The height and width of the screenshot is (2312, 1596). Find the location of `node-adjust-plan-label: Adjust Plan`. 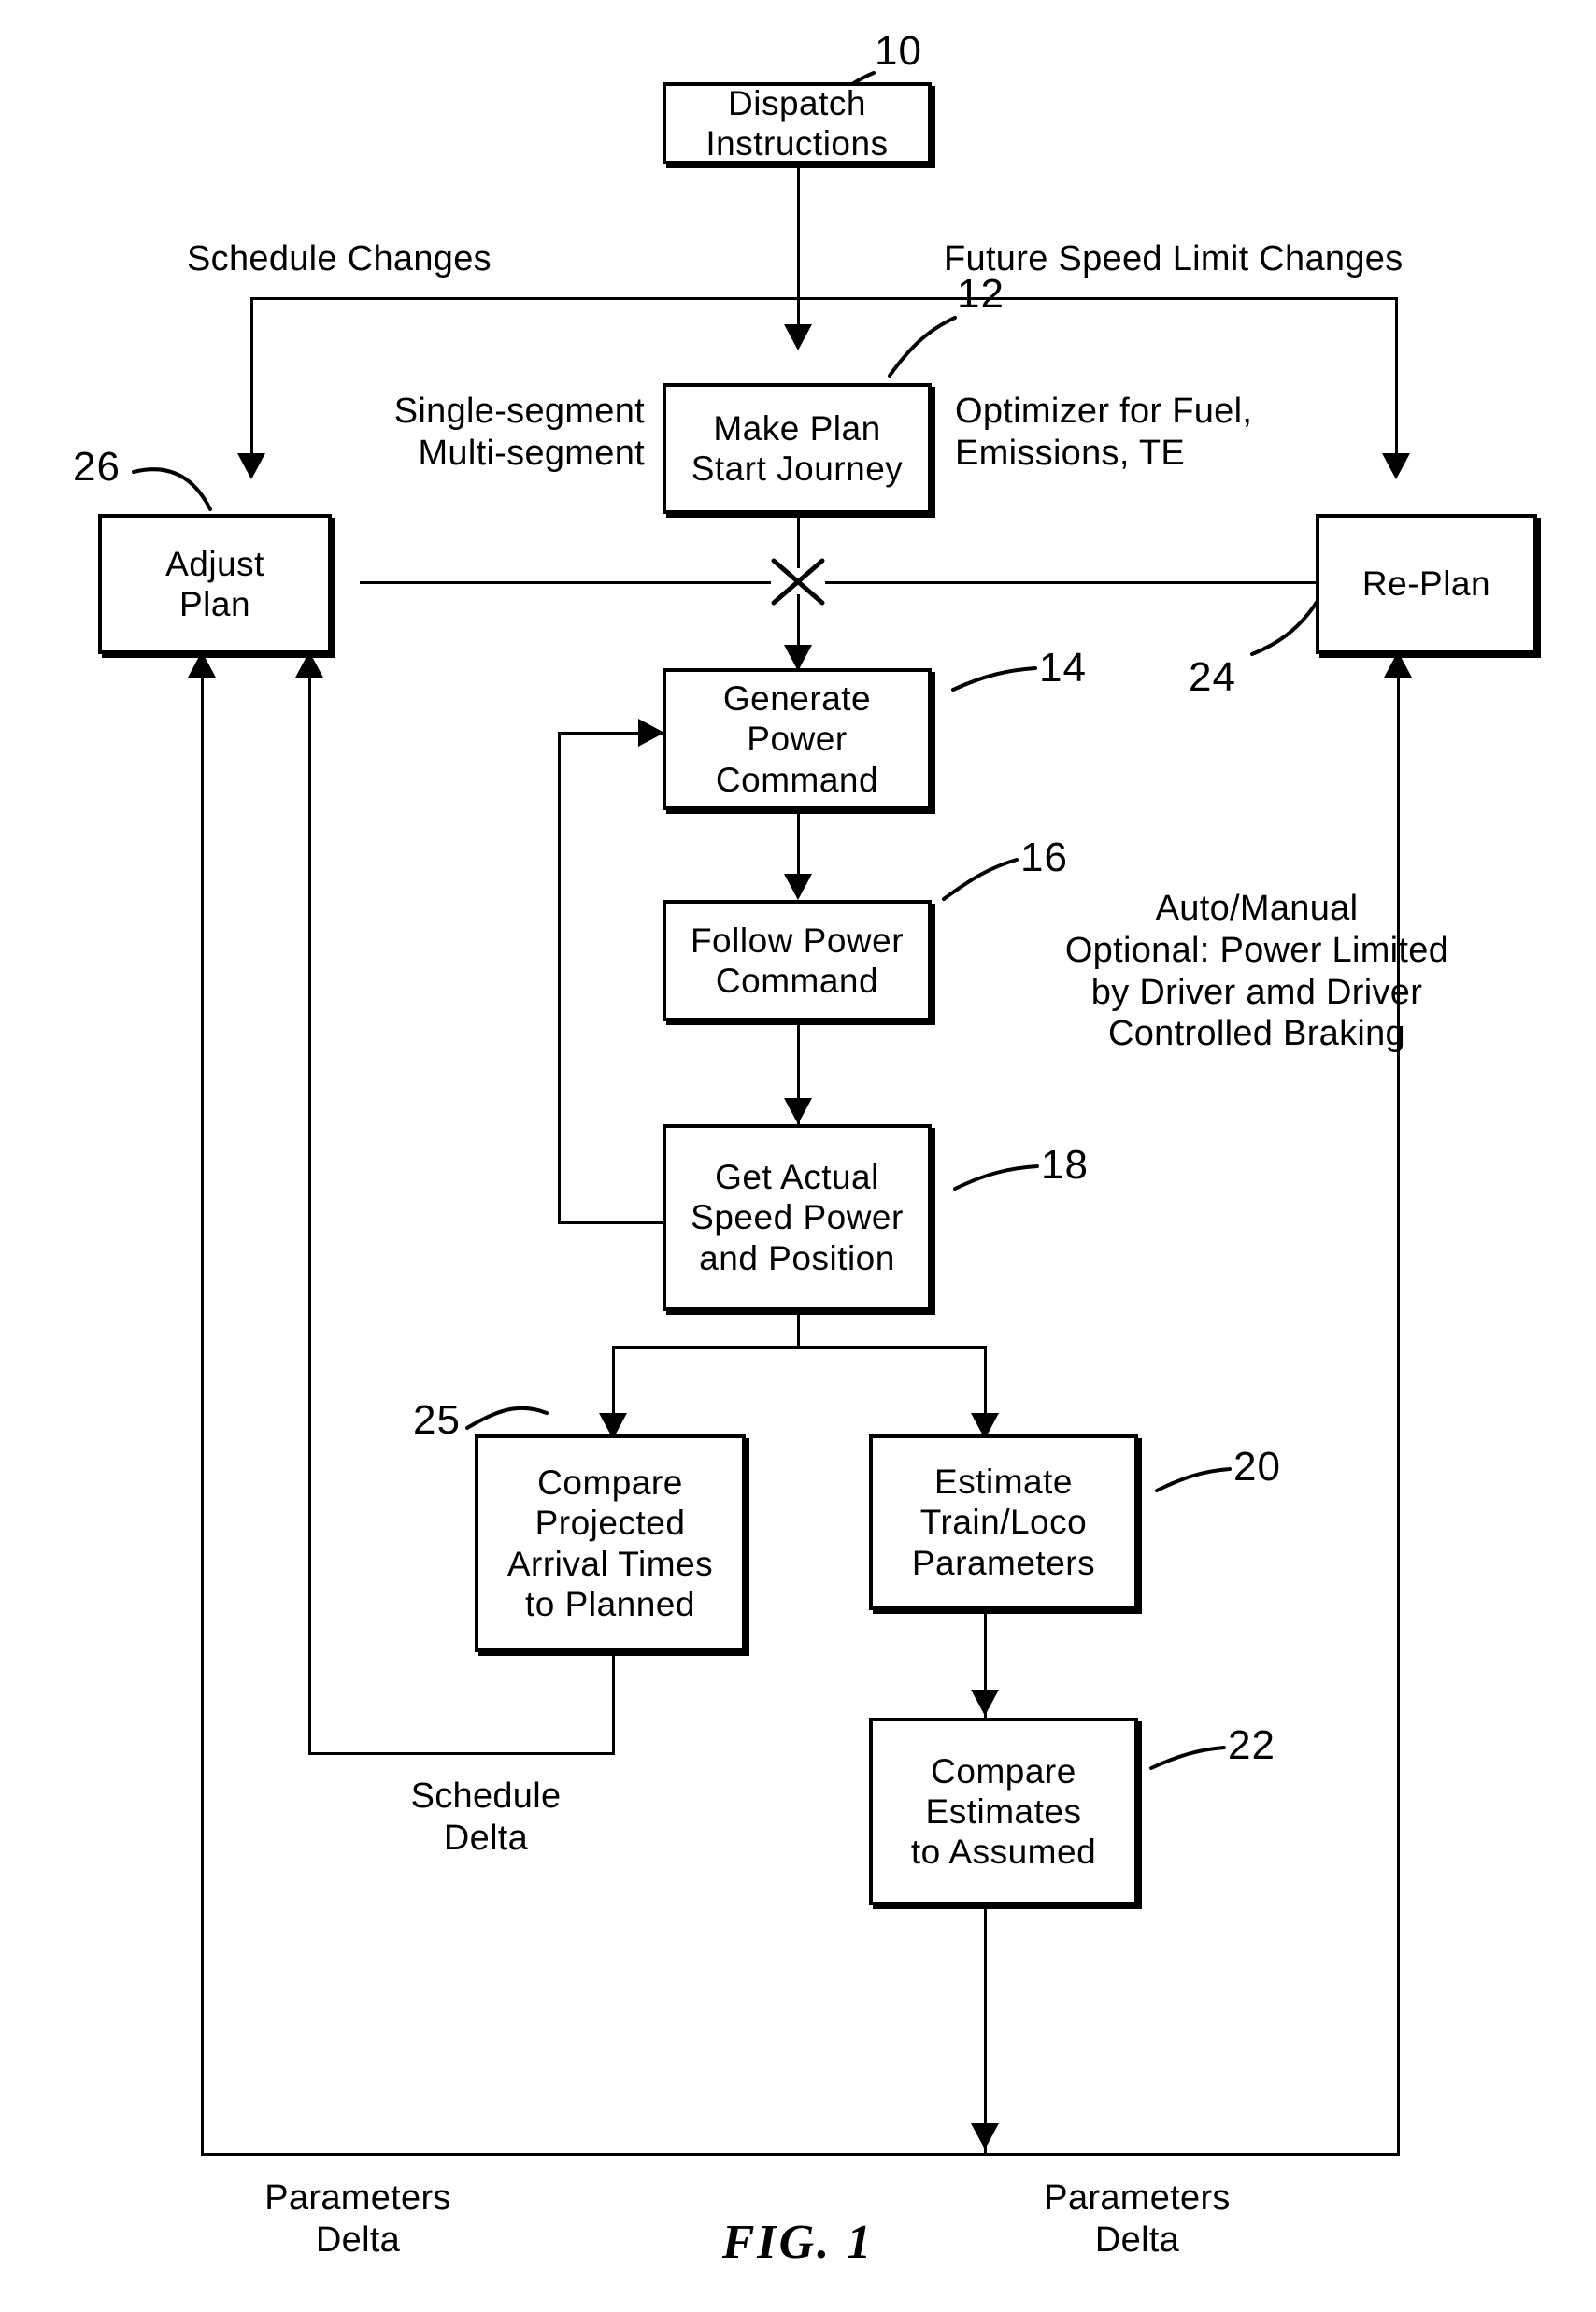

node-adjust-plan-label: Adjust Plan is located at coordinates (214, 583).